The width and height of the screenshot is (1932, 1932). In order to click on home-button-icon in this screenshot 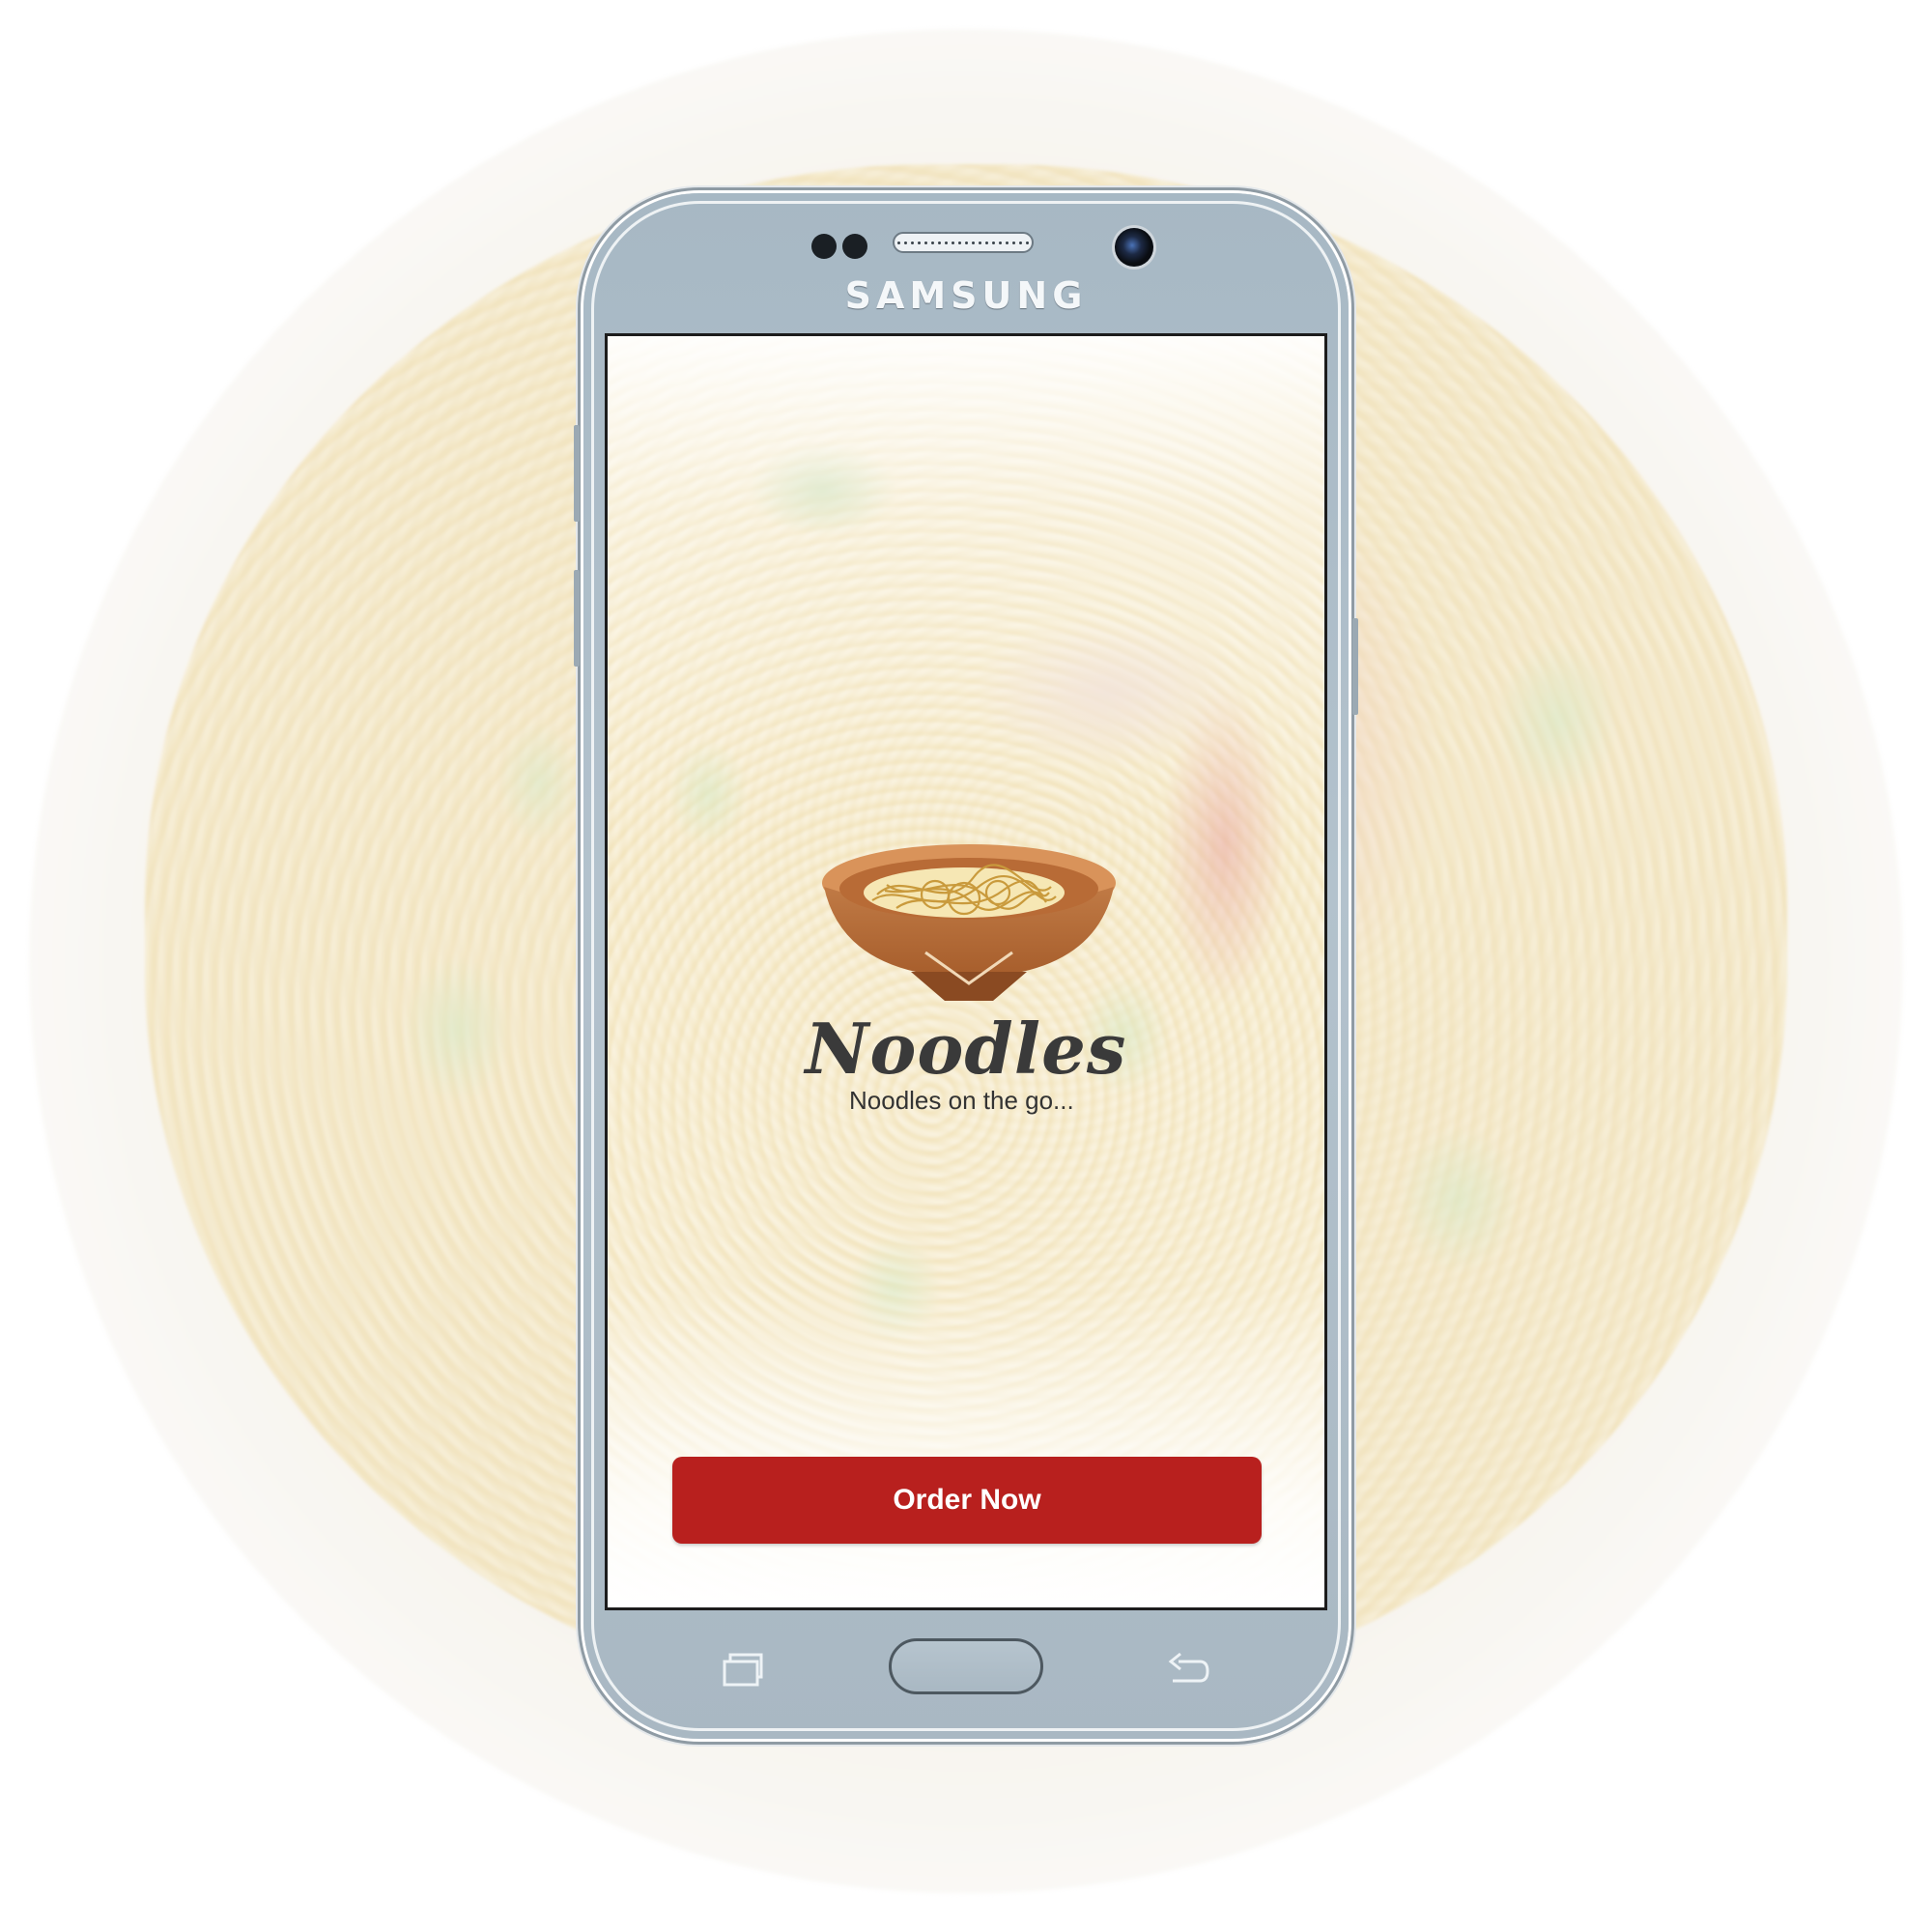, I will do `click(966, 1666)`.